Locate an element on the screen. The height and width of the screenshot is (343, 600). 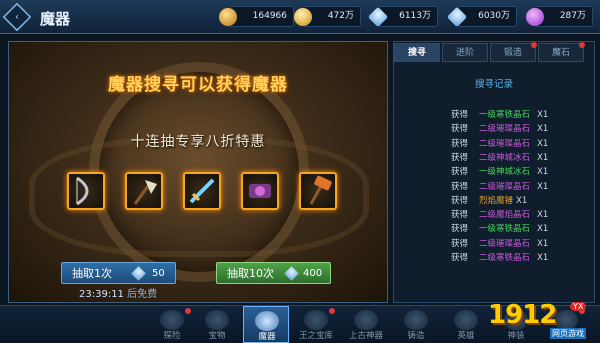
tab-advance-label: 进阶 is located at coordinates (464, 53).